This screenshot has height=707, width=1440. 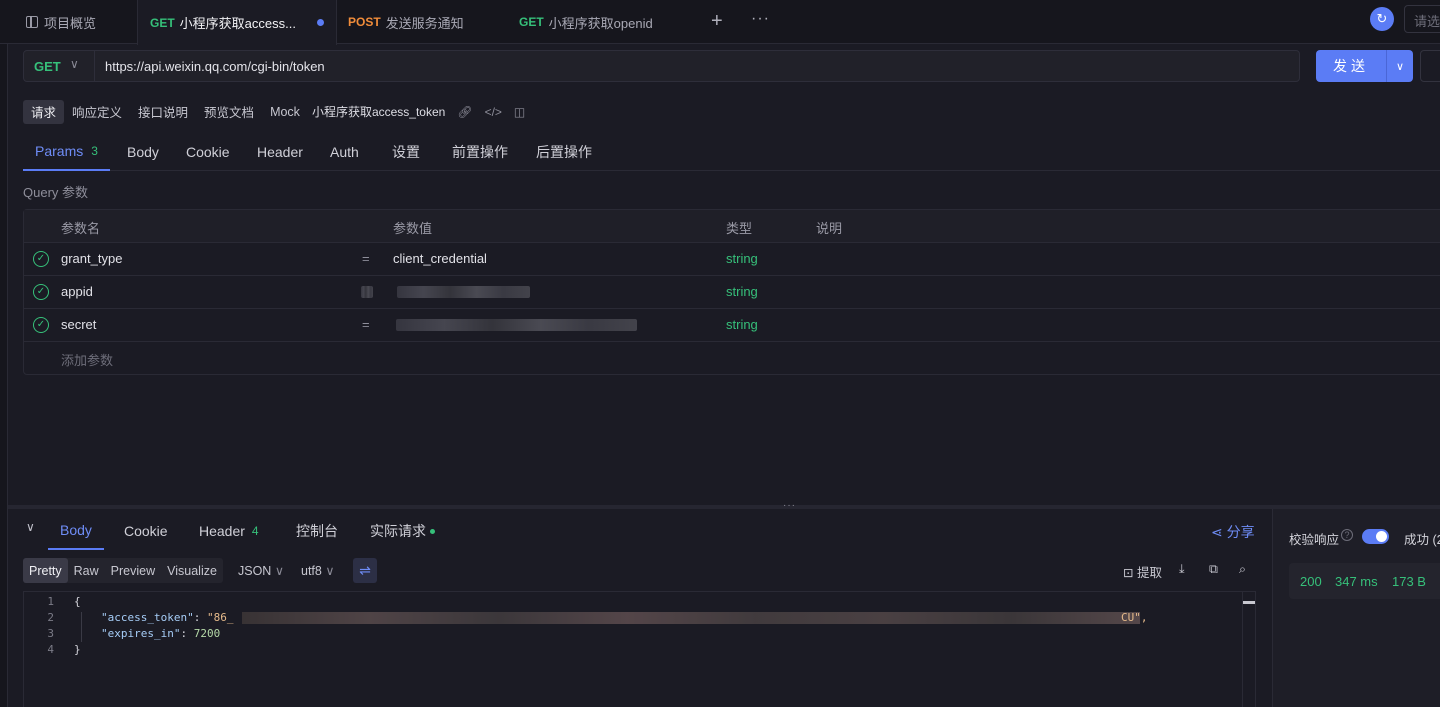 I want to click on tab-settings: 设置, so click(x=406, y=152).